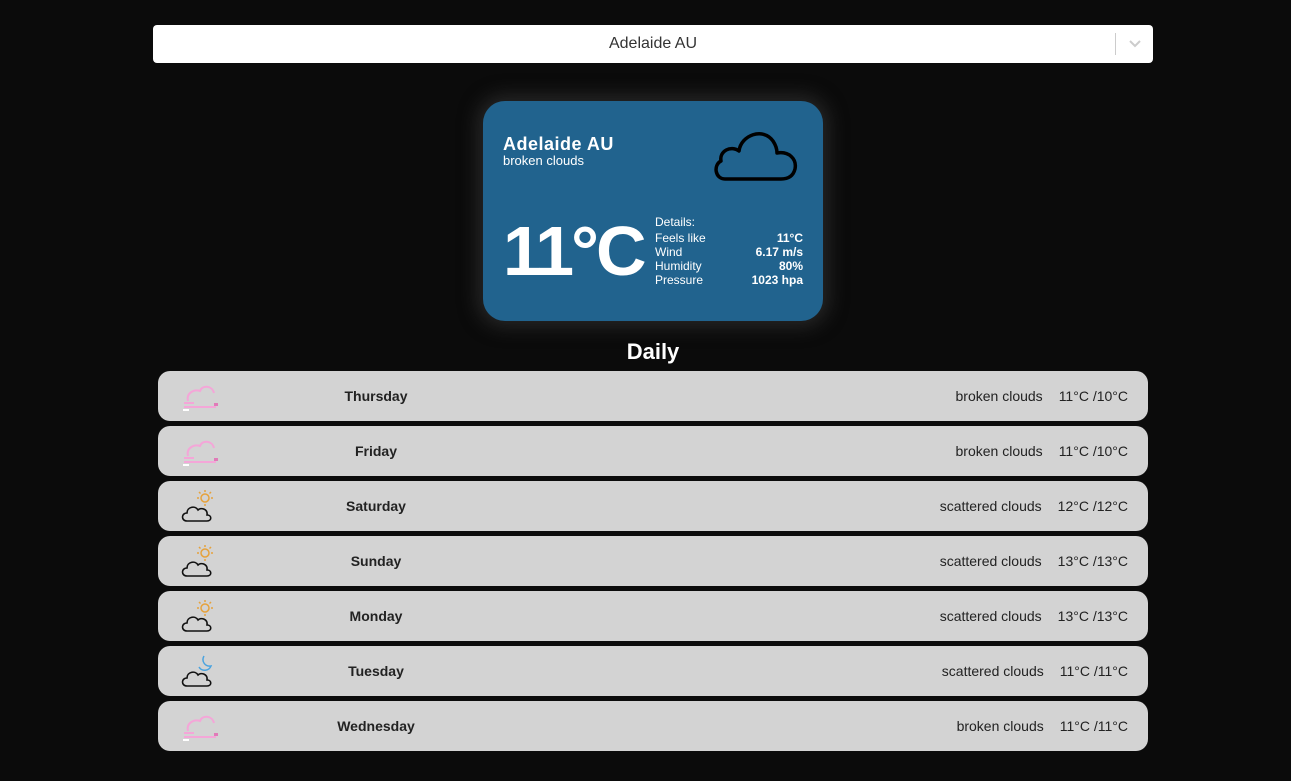  I want to click on forecast-day: Tuesday, so click(376, 671).